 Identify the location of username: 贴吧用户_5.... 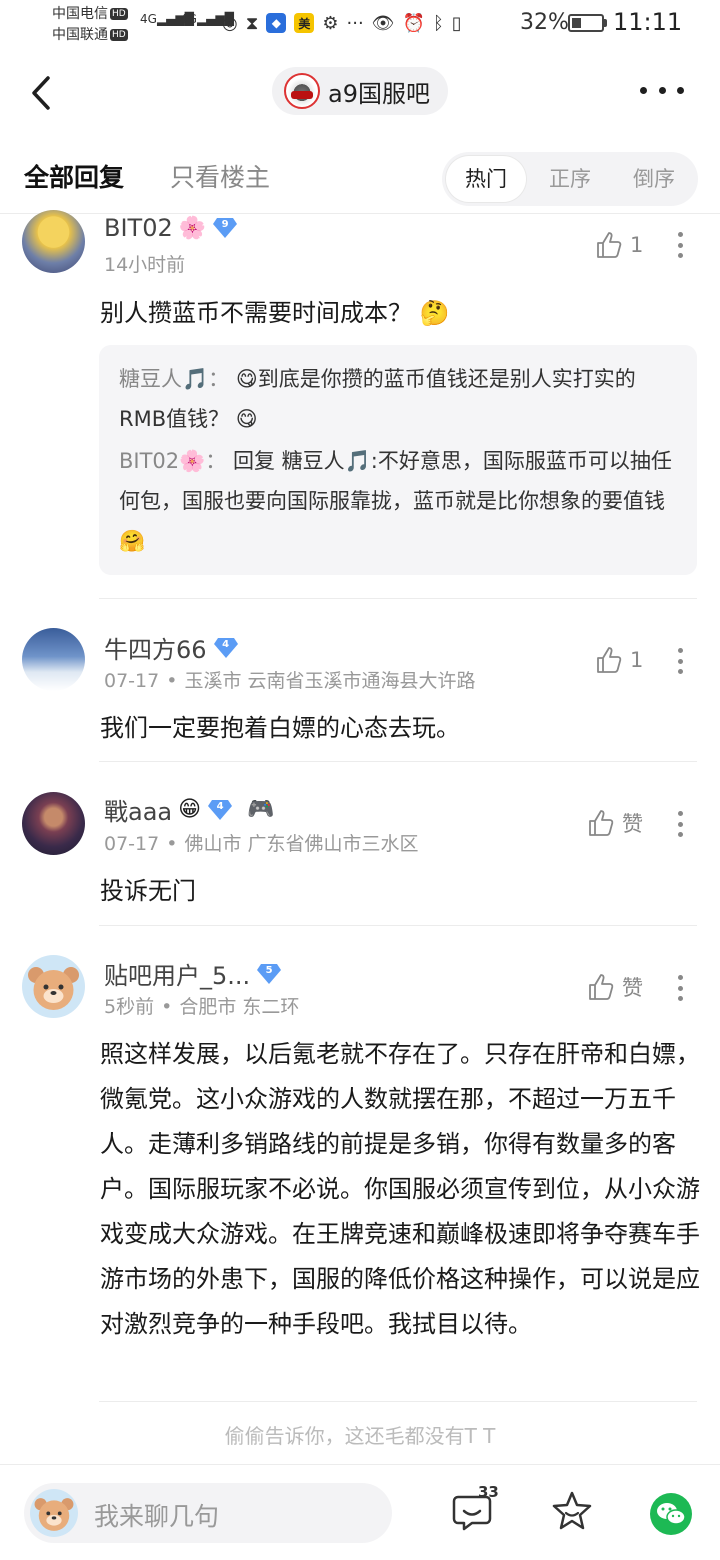
(177, 973).